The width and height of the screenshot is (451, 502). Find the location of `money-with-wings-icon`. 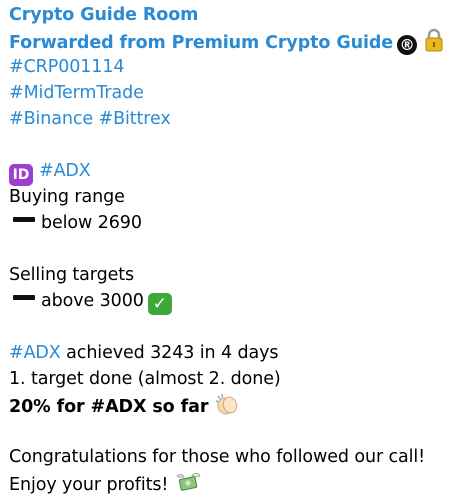

money-with-wings-icon is located at coordinates (188, 483).